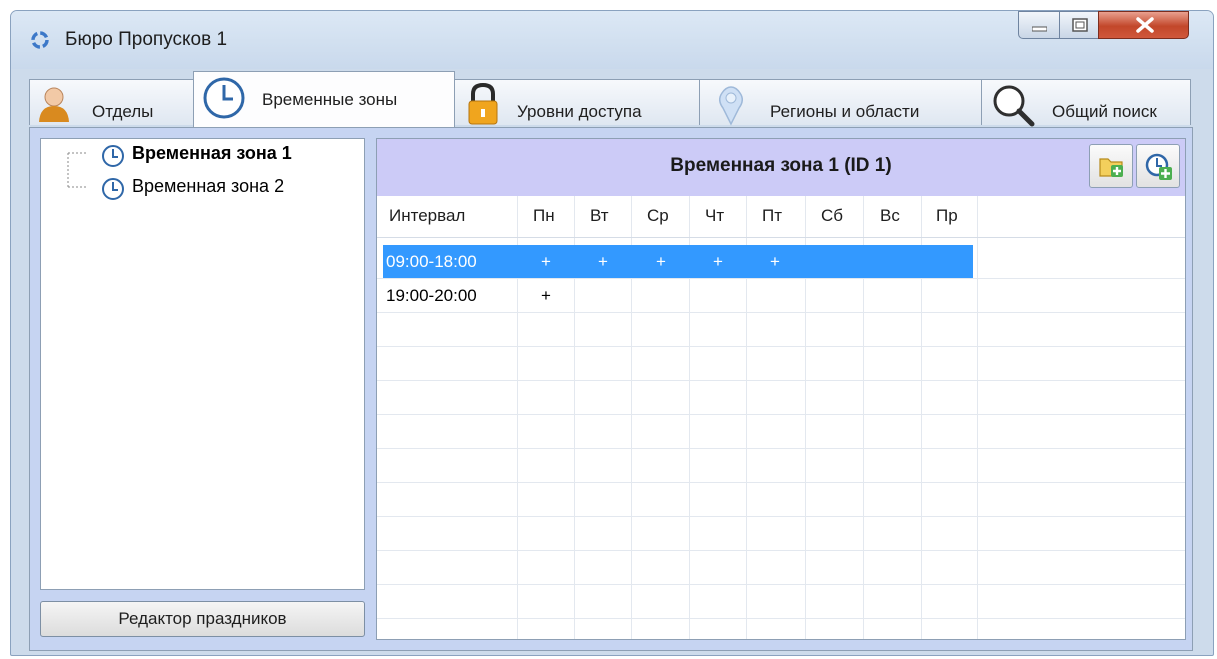 Image resolution: width=1217 pixels, height=659 pixels. I want to click on tab-time-zones: Временные зоны, so click(324, 99).